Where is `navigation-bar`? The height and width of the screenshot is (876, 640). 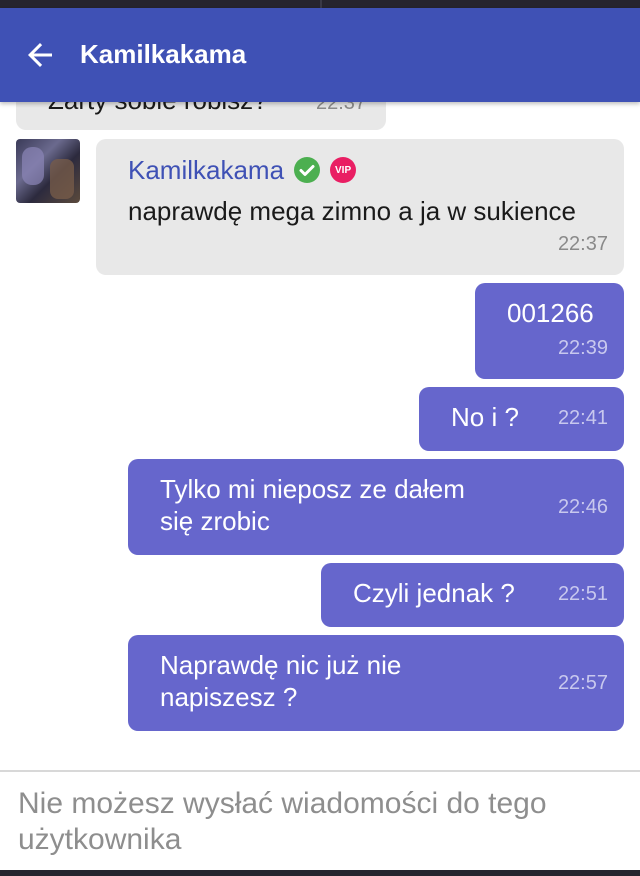
navigation-bar is located at coordinates (320, 873).